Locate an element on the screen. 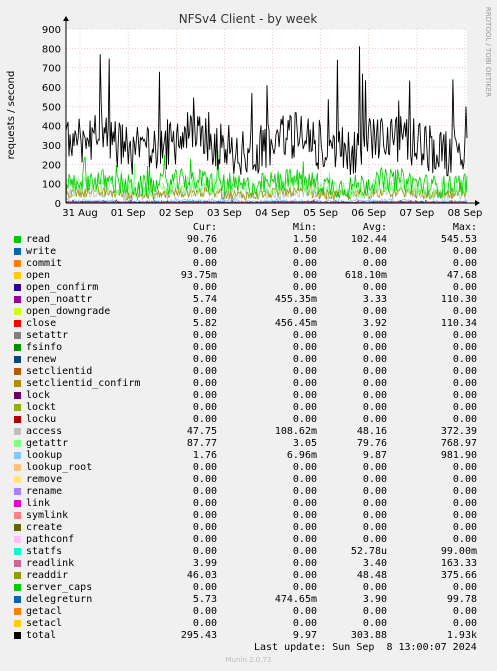 This screenshot has height=671, width=497. y-tick-label: 500 is located at coordinates (51, 107).